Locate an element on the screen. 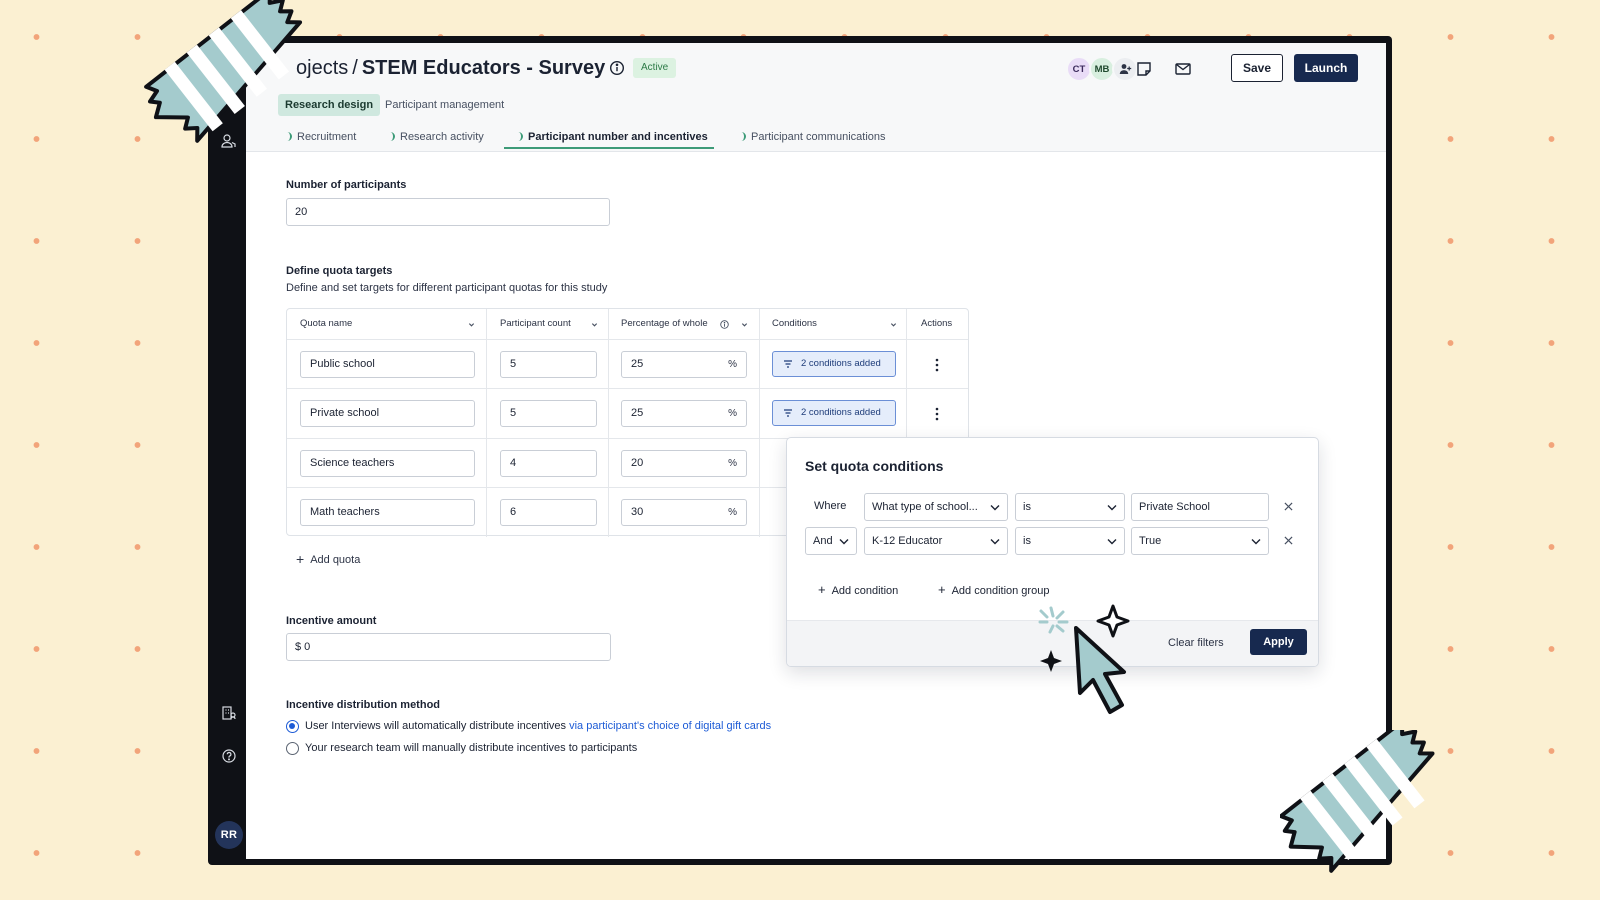 This screenshot has height=900, width=1600. mail-icon is located at coordinates (1183, 69).